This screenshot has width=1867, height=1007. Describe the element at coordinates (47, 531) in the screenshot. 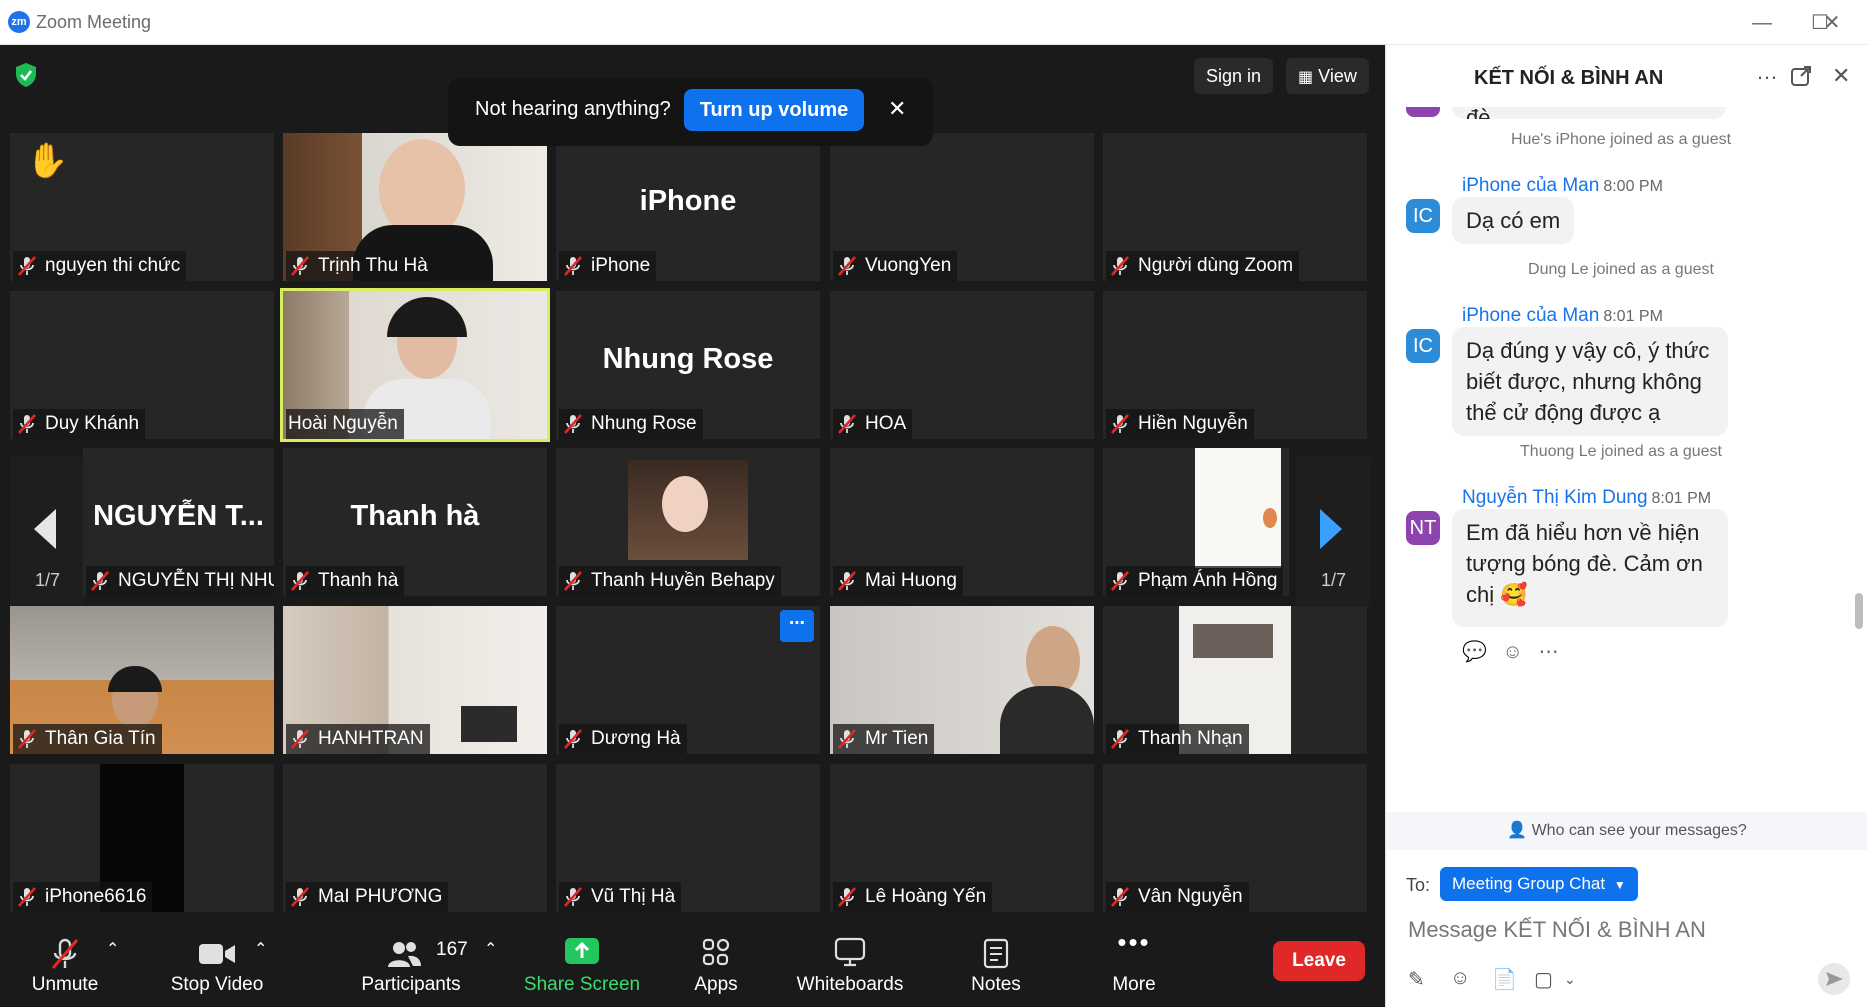

I see `previous-page-button: 1/7` at that location.